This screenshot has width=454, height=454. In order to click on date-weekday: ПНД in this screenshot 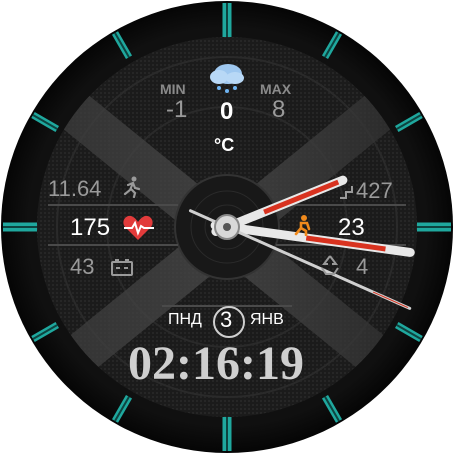, I will do `click(185, 319)`.